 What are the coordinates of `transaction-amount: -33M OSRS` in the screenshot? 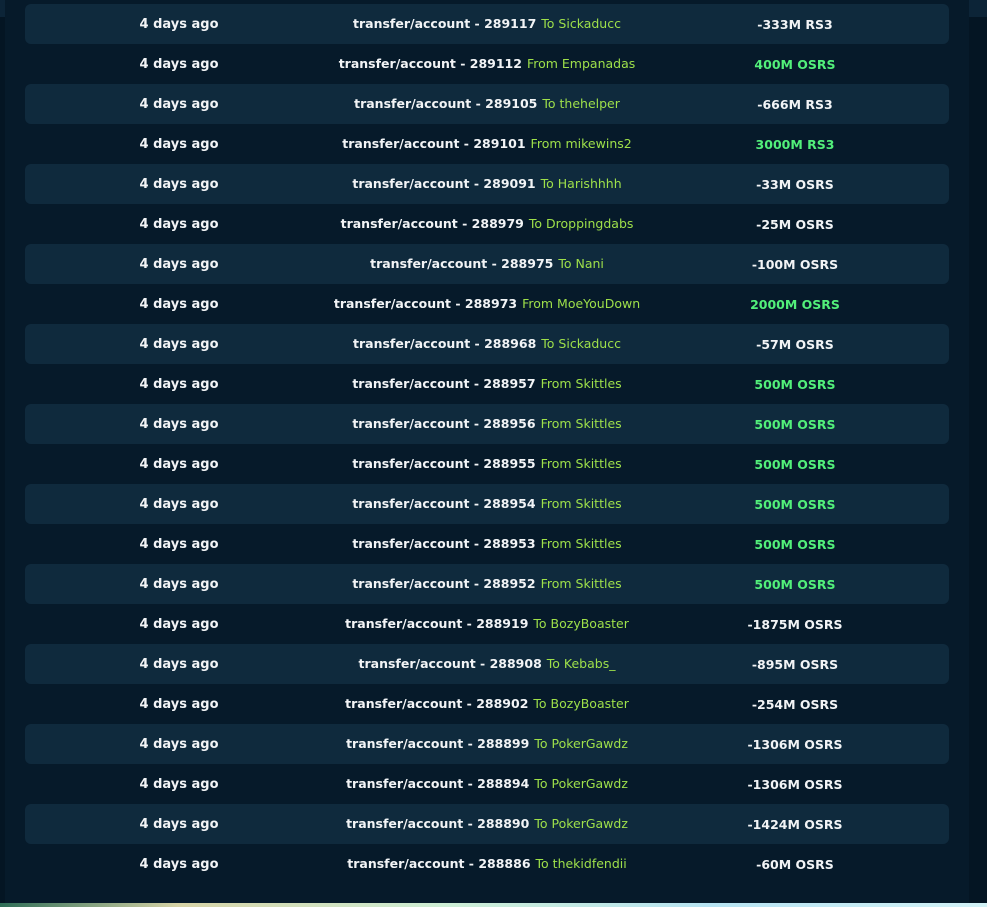 It's located at (795, 184).